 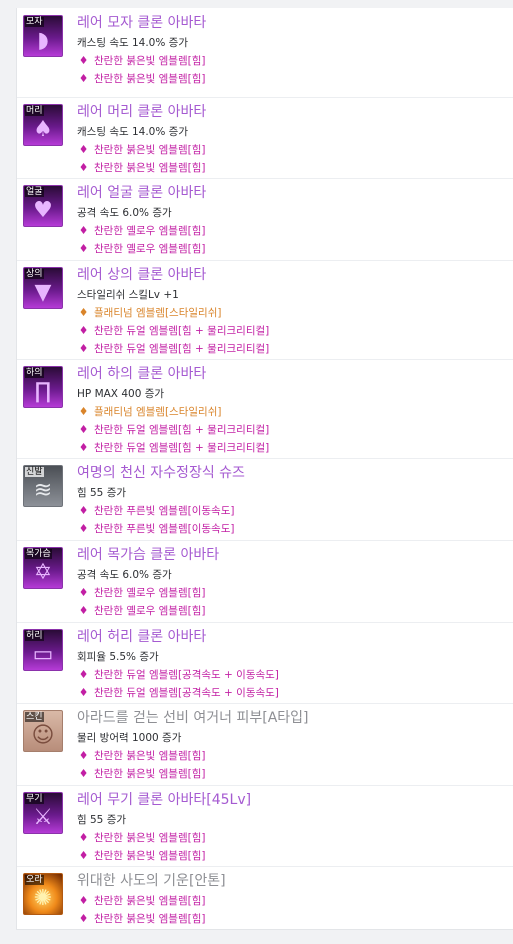 What do you see at coordinates (34, 636) in the screenshot?
I see `slot-label: 허리` at bounding box center [34, 636].